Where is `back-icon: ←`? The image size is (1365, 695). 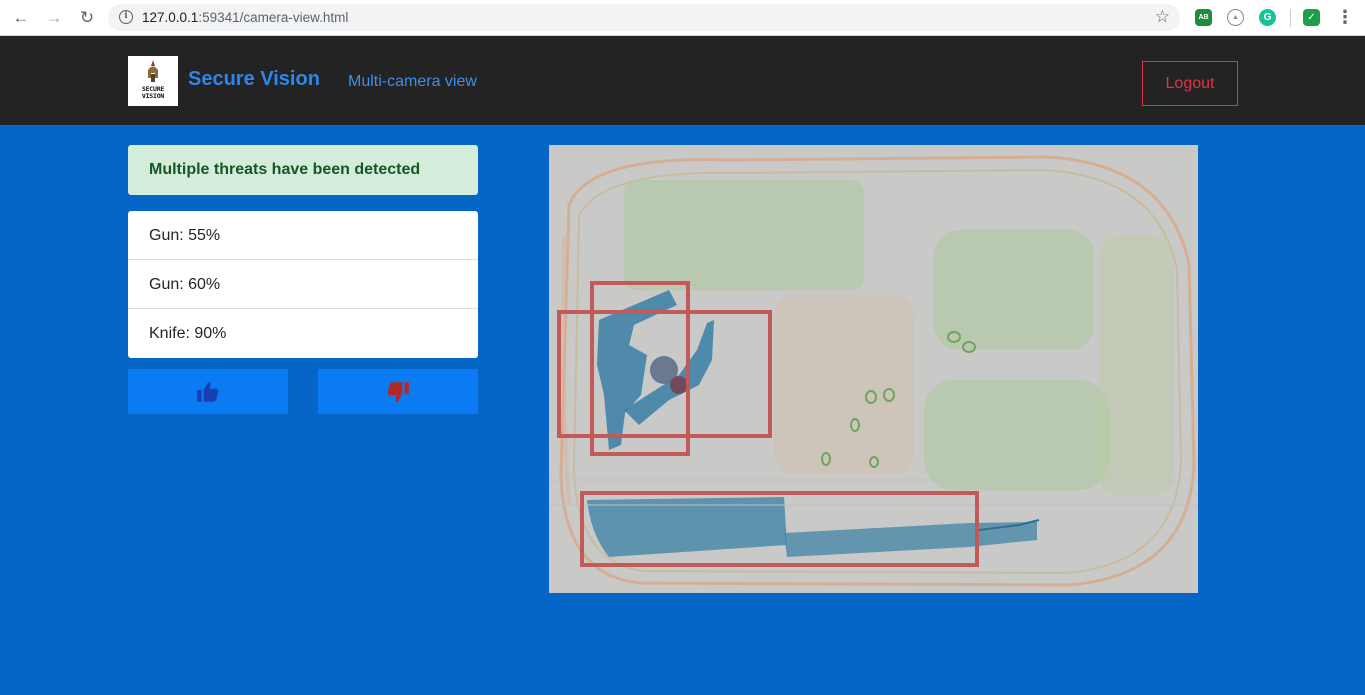 back-icon: ← is located at coordinates (21, 18).